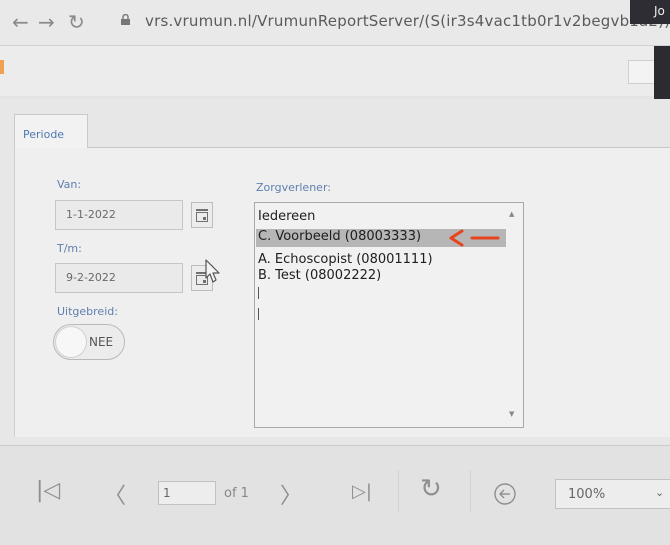  Describe the element at coordinates (51, 131) in the screenshot. I see `tab-periode: Periode` at that location.